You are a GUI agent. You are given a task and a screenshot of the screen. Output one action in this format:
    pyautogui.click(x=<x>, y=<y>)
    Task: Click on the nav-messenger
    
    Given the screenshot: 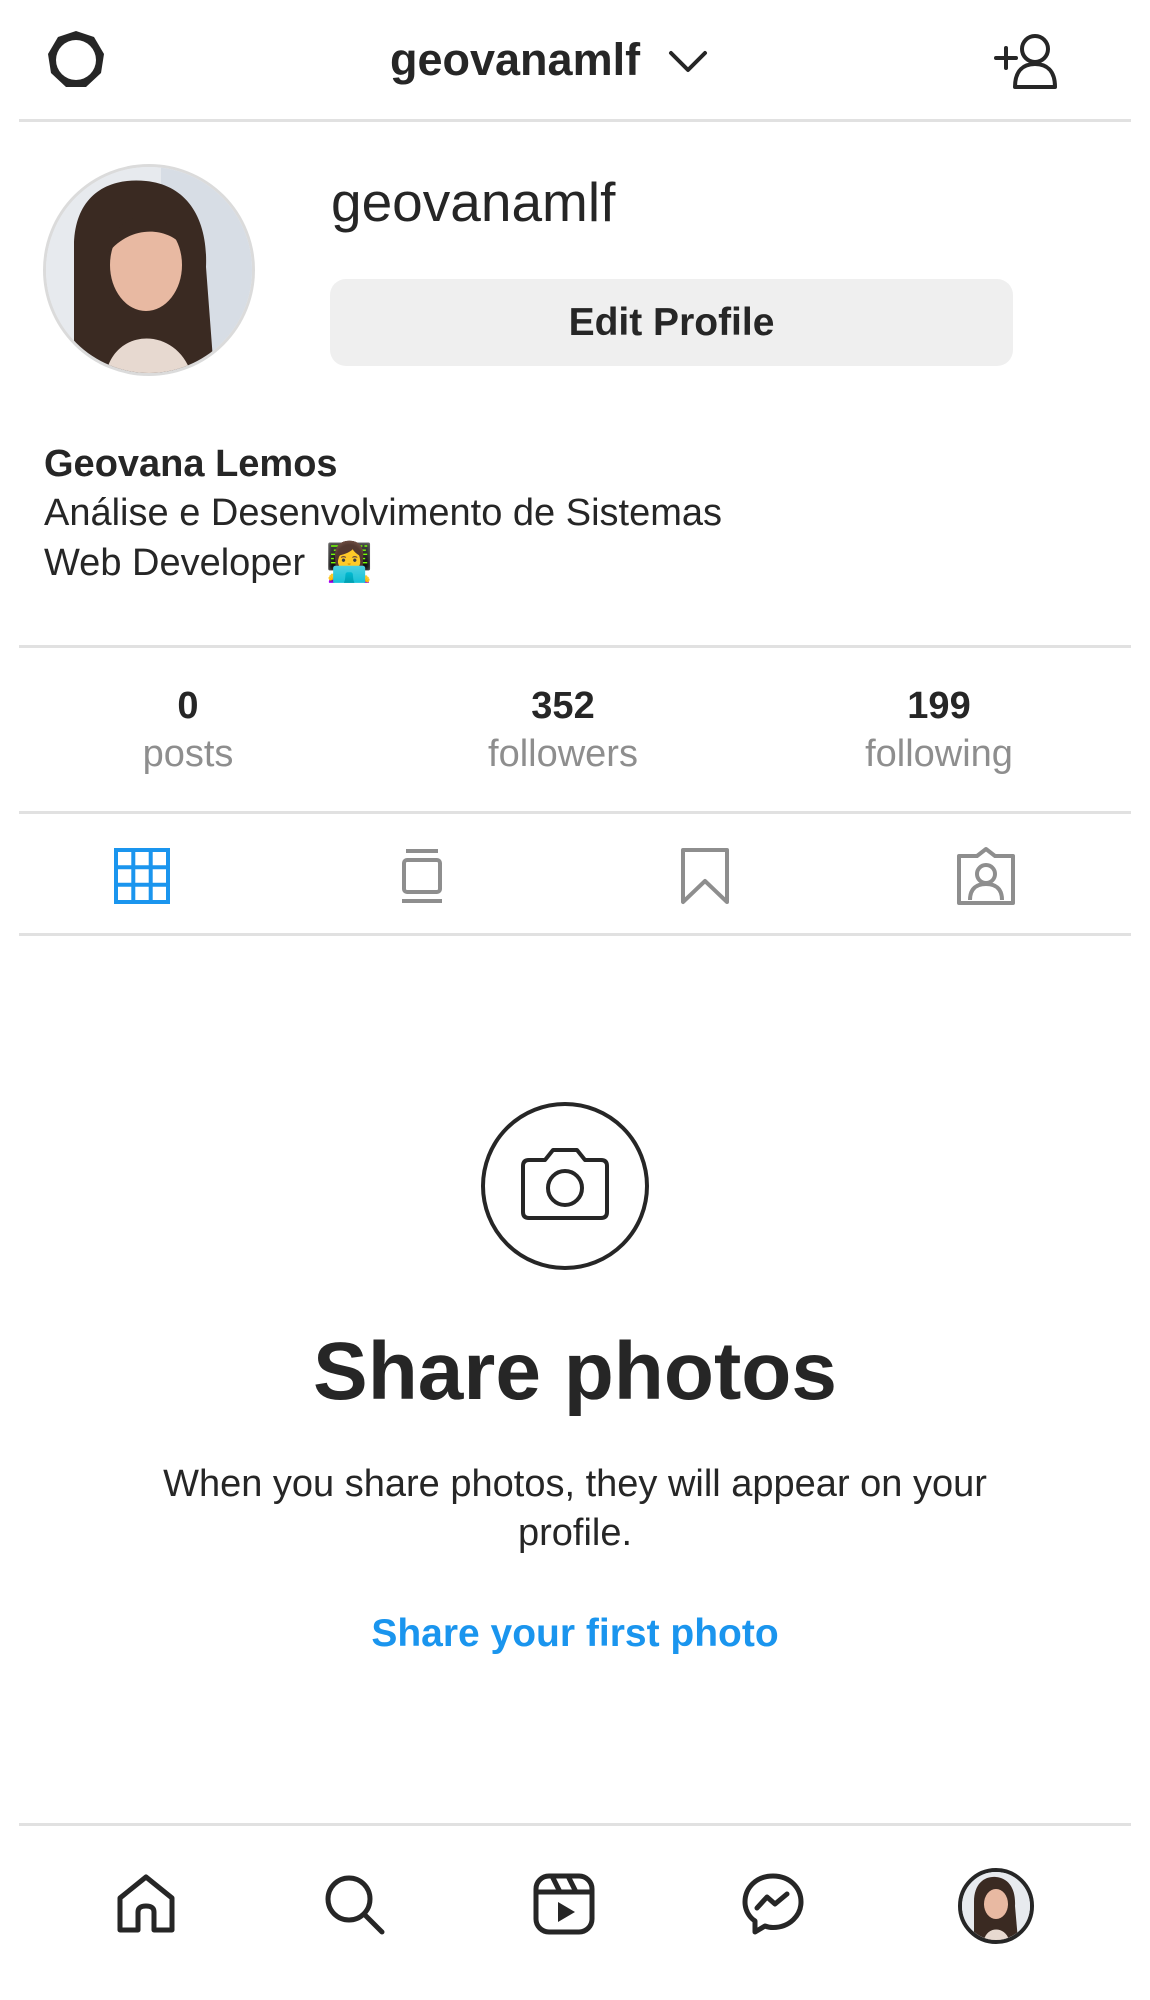 What is the action you would take?
    pyautogui.click(x=773, y=1906)
    